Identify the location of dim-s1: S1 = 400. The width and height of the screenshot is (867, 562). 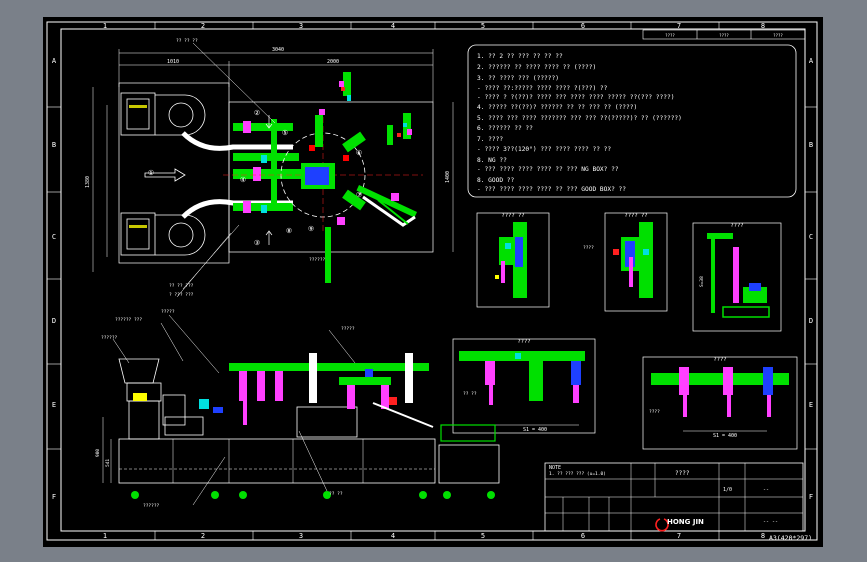
(535, 430).